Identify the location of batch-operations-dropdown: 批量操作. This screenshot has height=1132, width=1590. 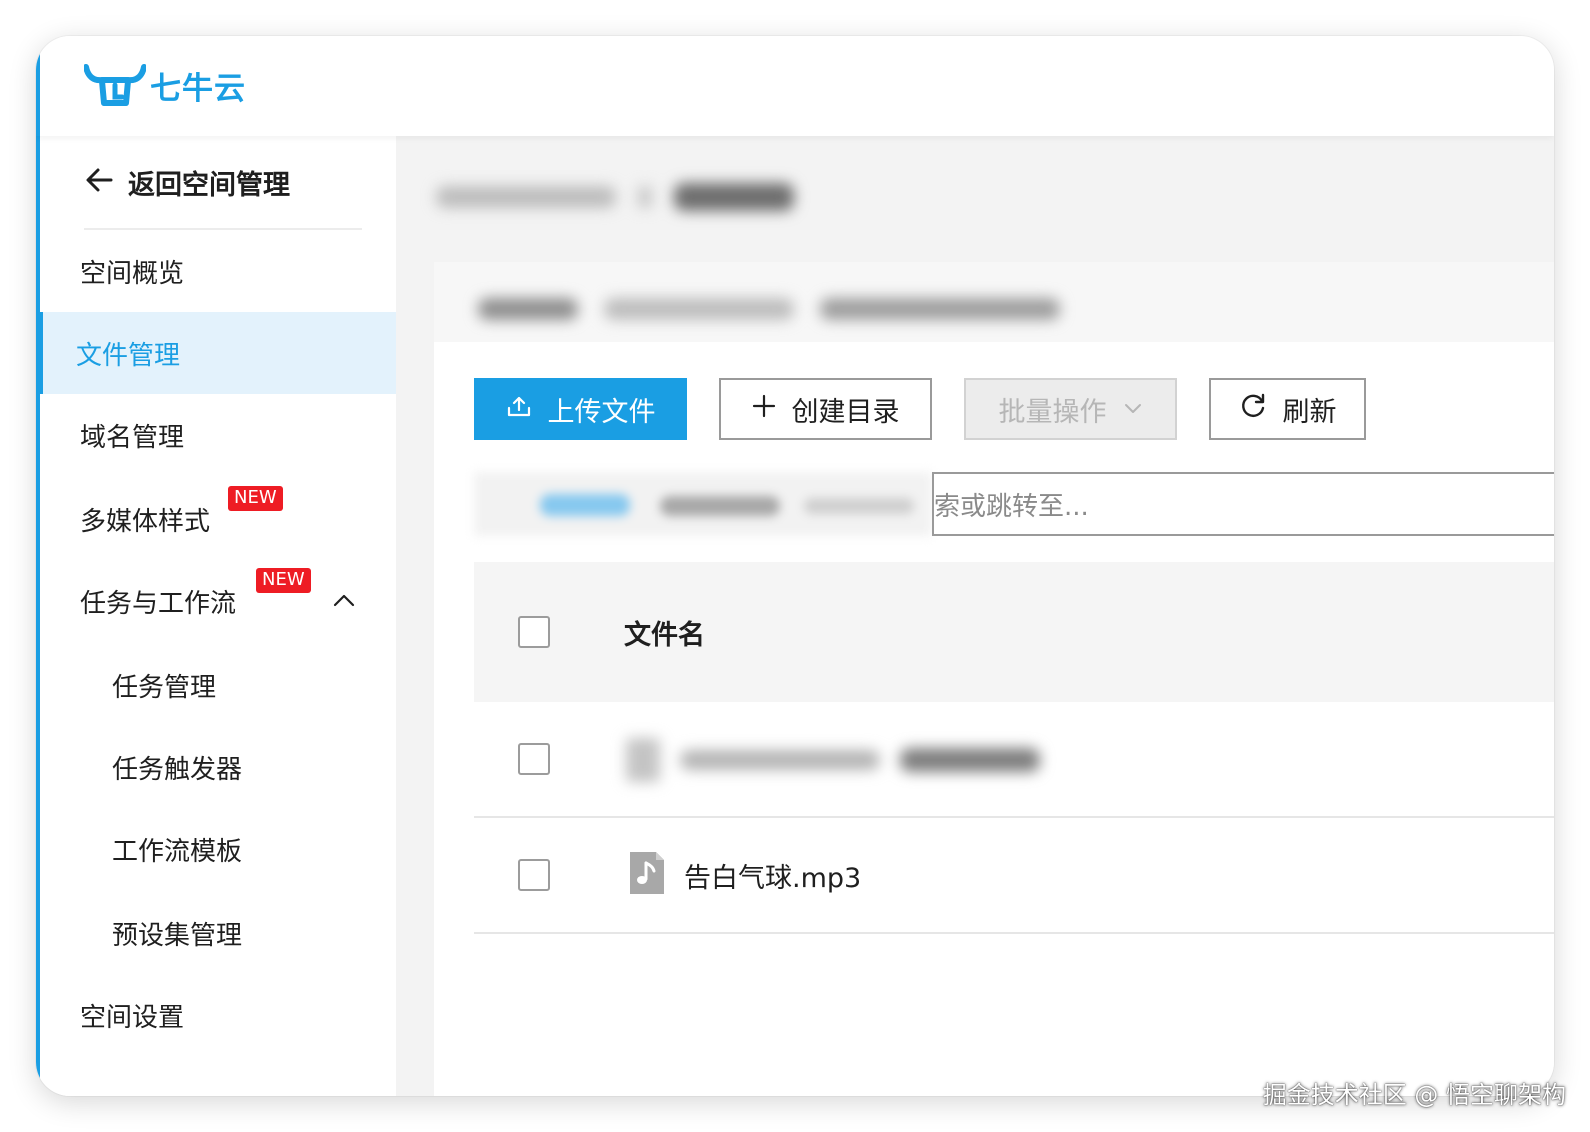
(1070, 409).